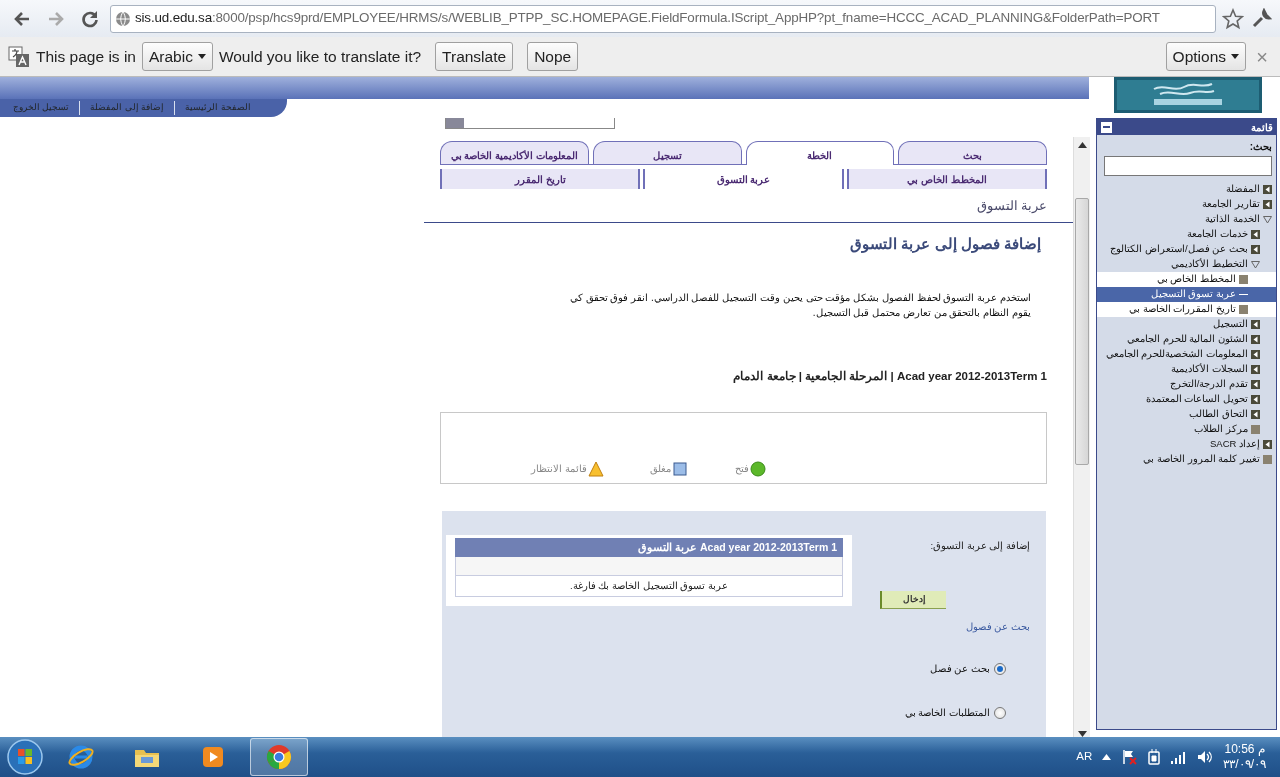 The height and width of the screenshot is (777, 1280). Describe the element at coordinates (743, 179) in the screenshot. I see `sub-tab: عربة التسوق` at that location.